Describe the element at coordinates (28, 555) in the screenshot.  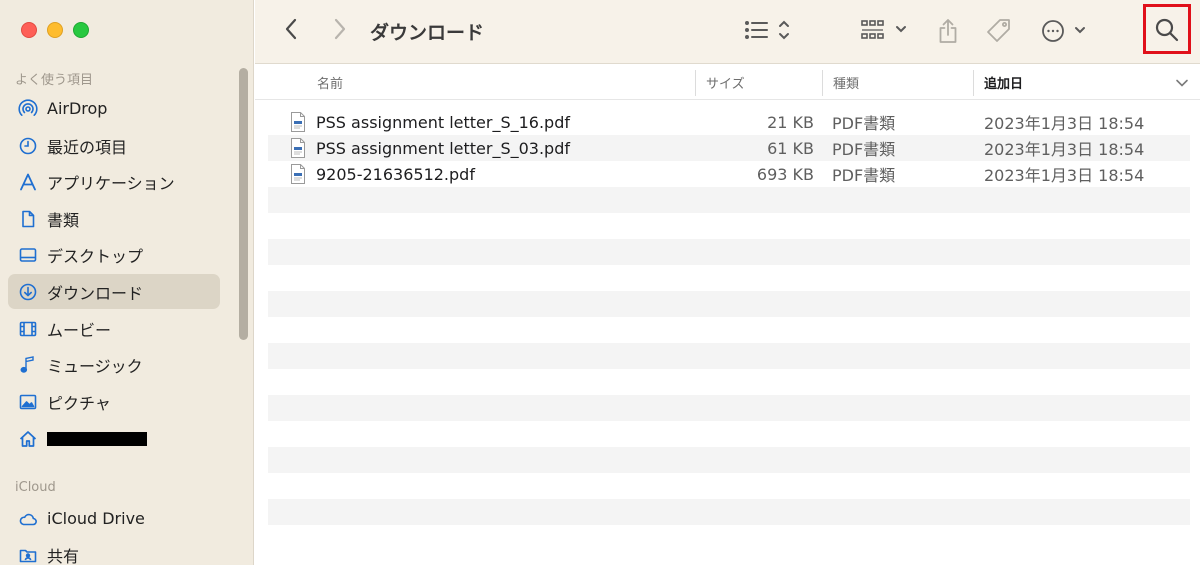
I see `shared-folder-icon` at that location.